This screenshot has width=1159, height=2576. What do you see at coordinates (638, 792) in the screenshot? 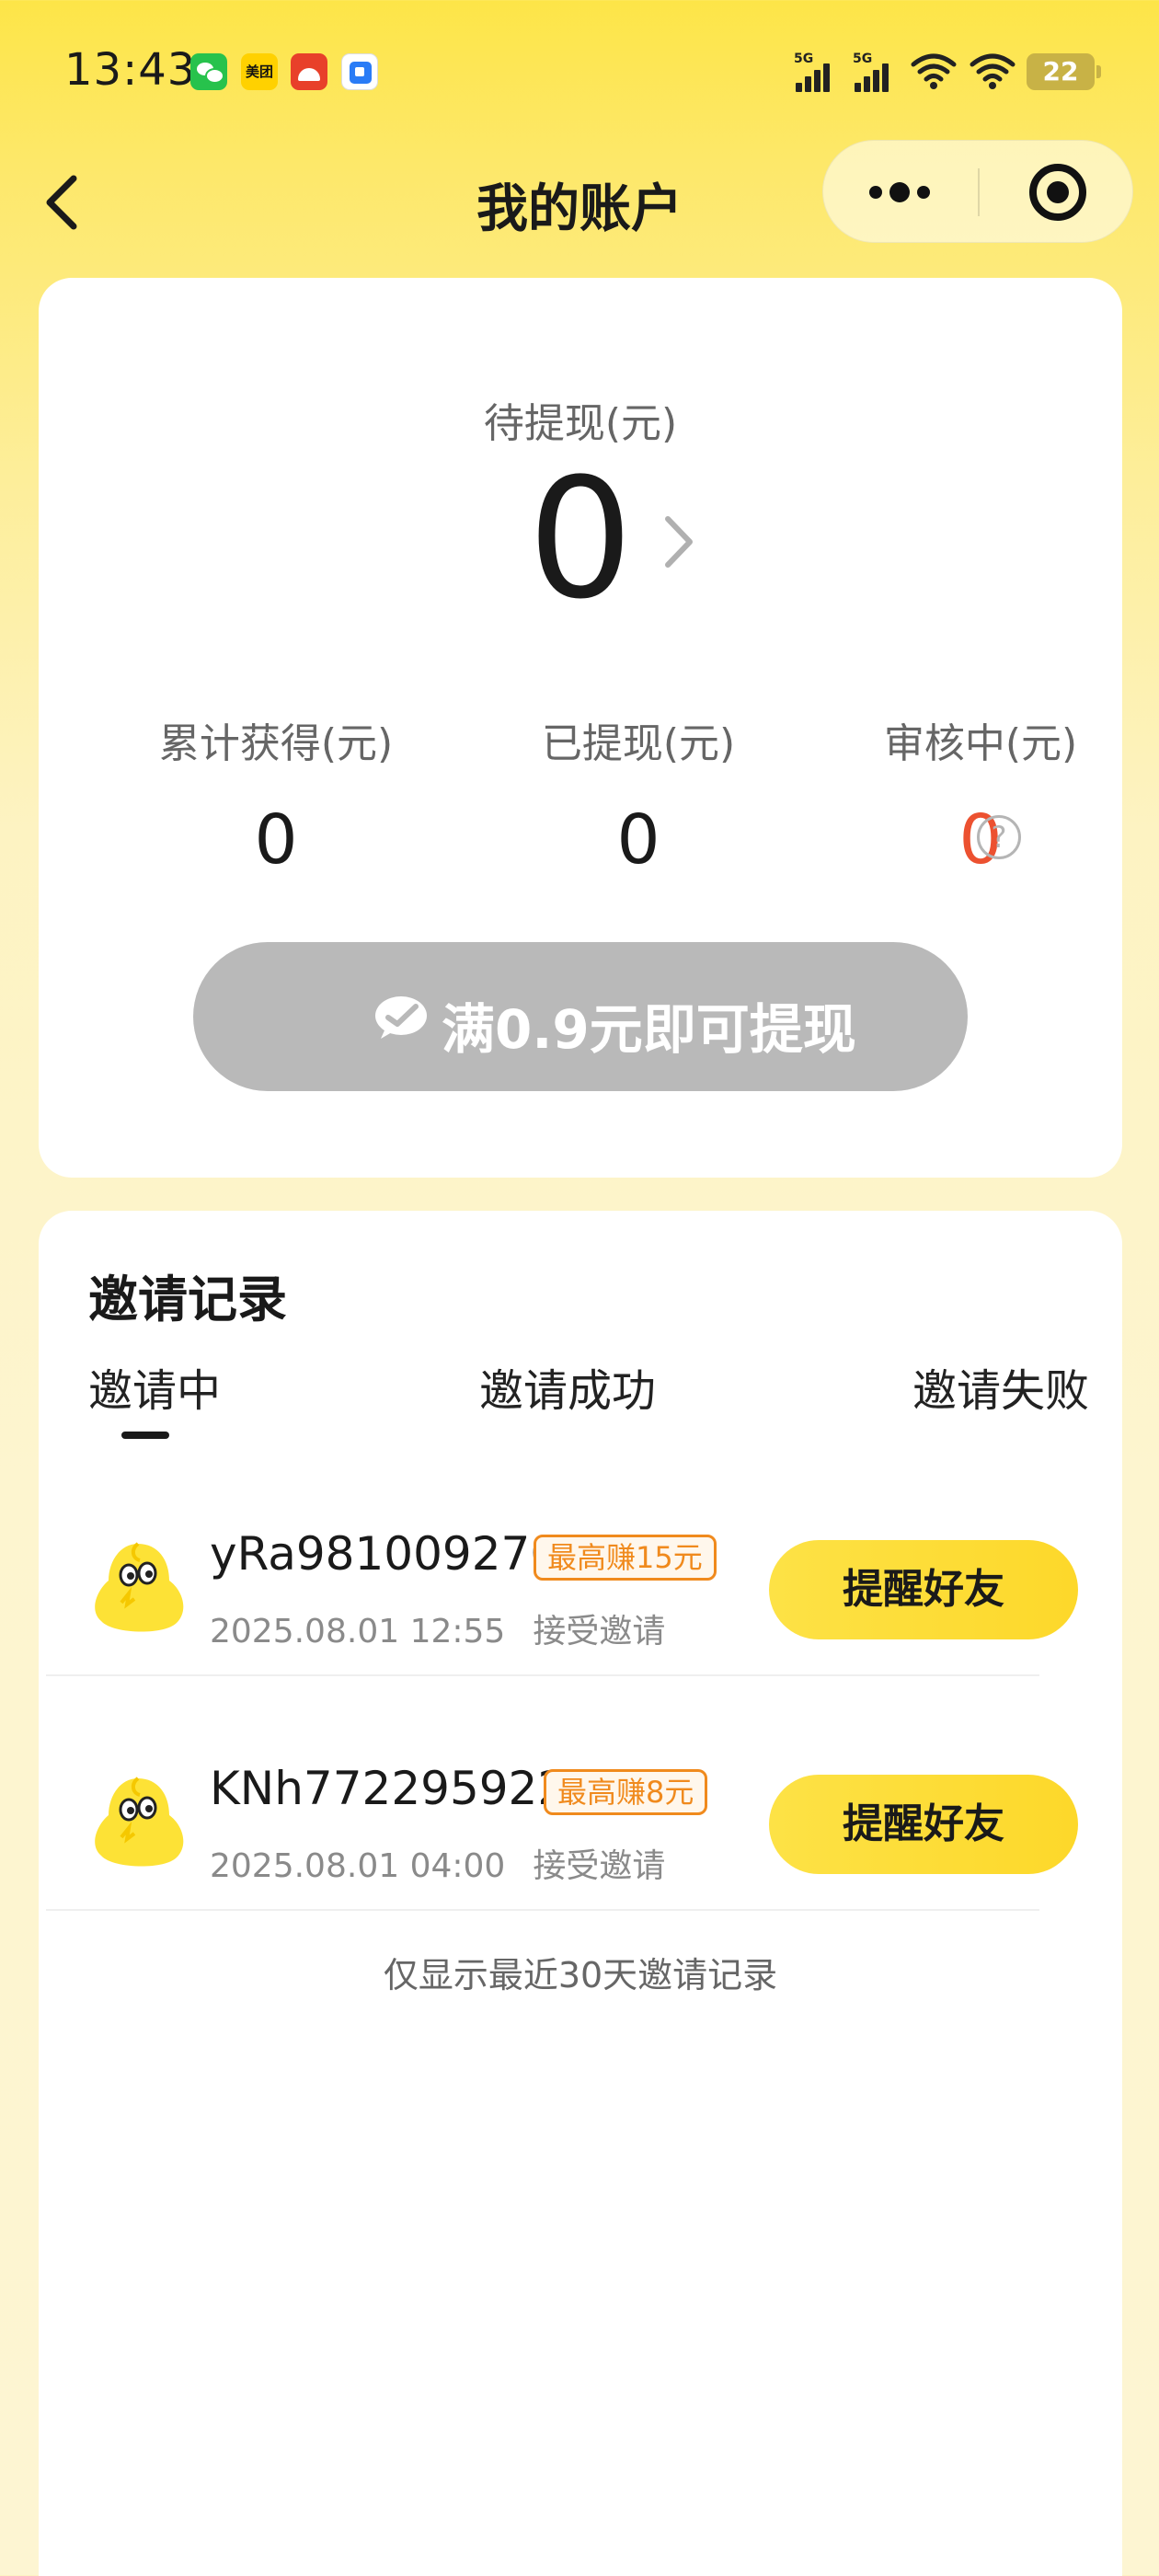
I see `stat-withdrawn: 已提现(元) 0` at bounding box center [638, 792].